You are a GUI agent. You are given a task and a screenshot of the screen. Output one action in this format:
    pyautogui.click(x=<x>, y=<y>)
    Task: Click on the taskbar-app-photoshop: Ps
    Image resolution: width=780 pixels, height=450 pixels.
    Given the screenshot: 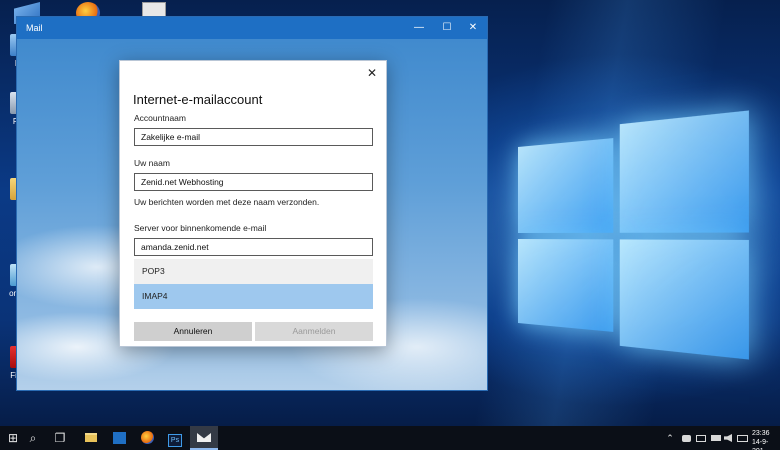 What is the action you would take?
    pyautogui.click(x=175, y=438)
    